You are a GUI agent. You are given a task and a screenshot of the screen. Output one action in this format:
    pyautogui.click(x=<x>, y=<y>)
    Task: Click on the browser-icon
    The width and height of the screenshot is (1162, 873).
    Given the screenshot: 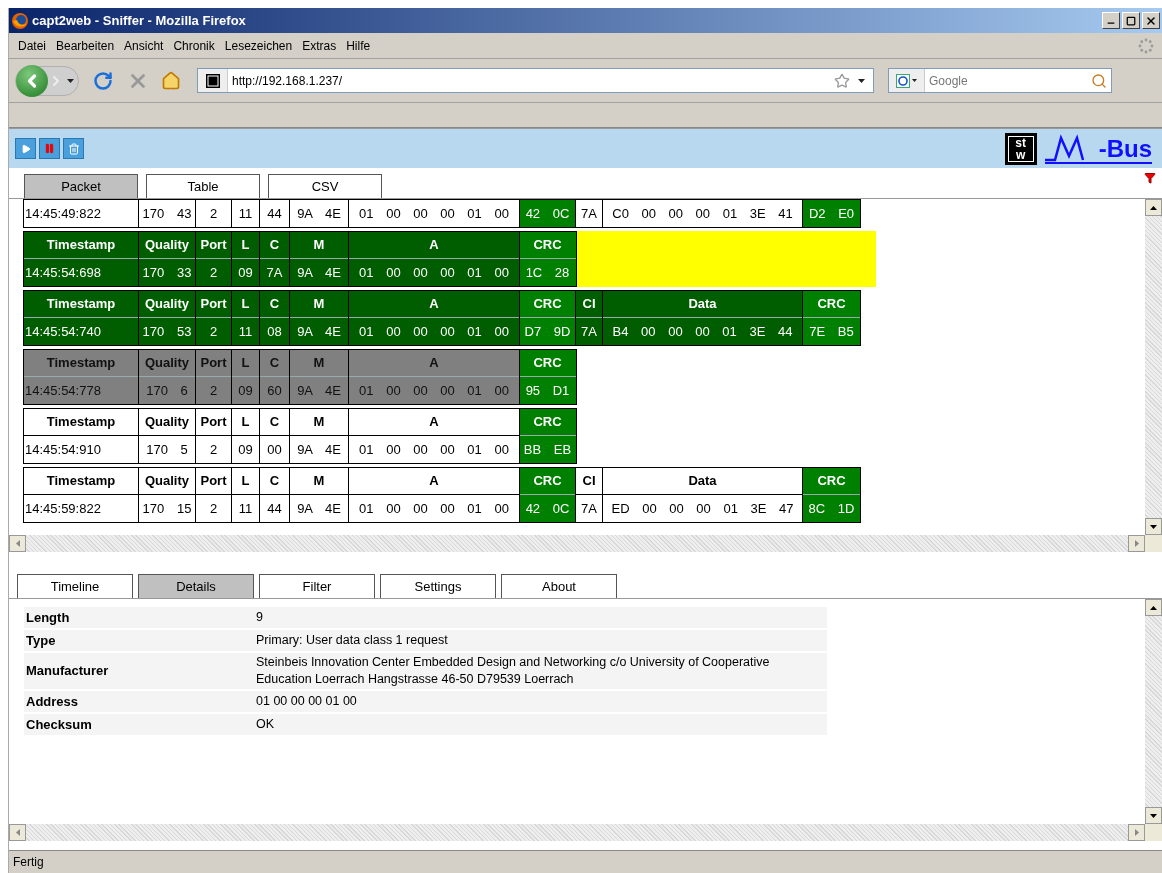 What is the action you would take?
    pyautogui.click(x=20, y=20)
    